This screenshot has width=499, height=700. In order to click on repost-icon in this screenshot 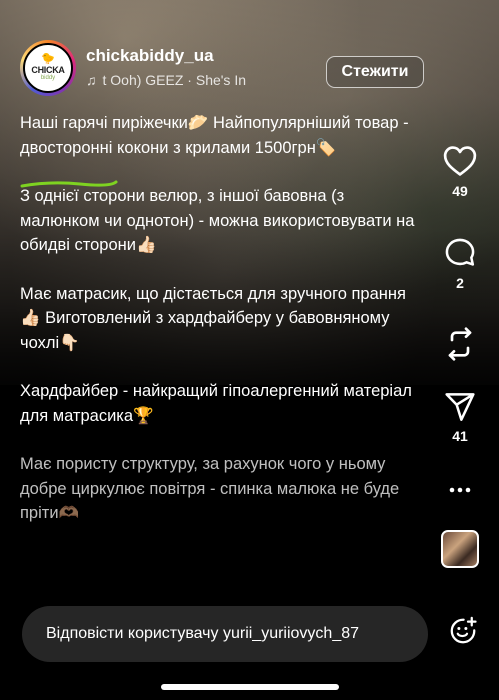, I will do `click(460, 344)`.